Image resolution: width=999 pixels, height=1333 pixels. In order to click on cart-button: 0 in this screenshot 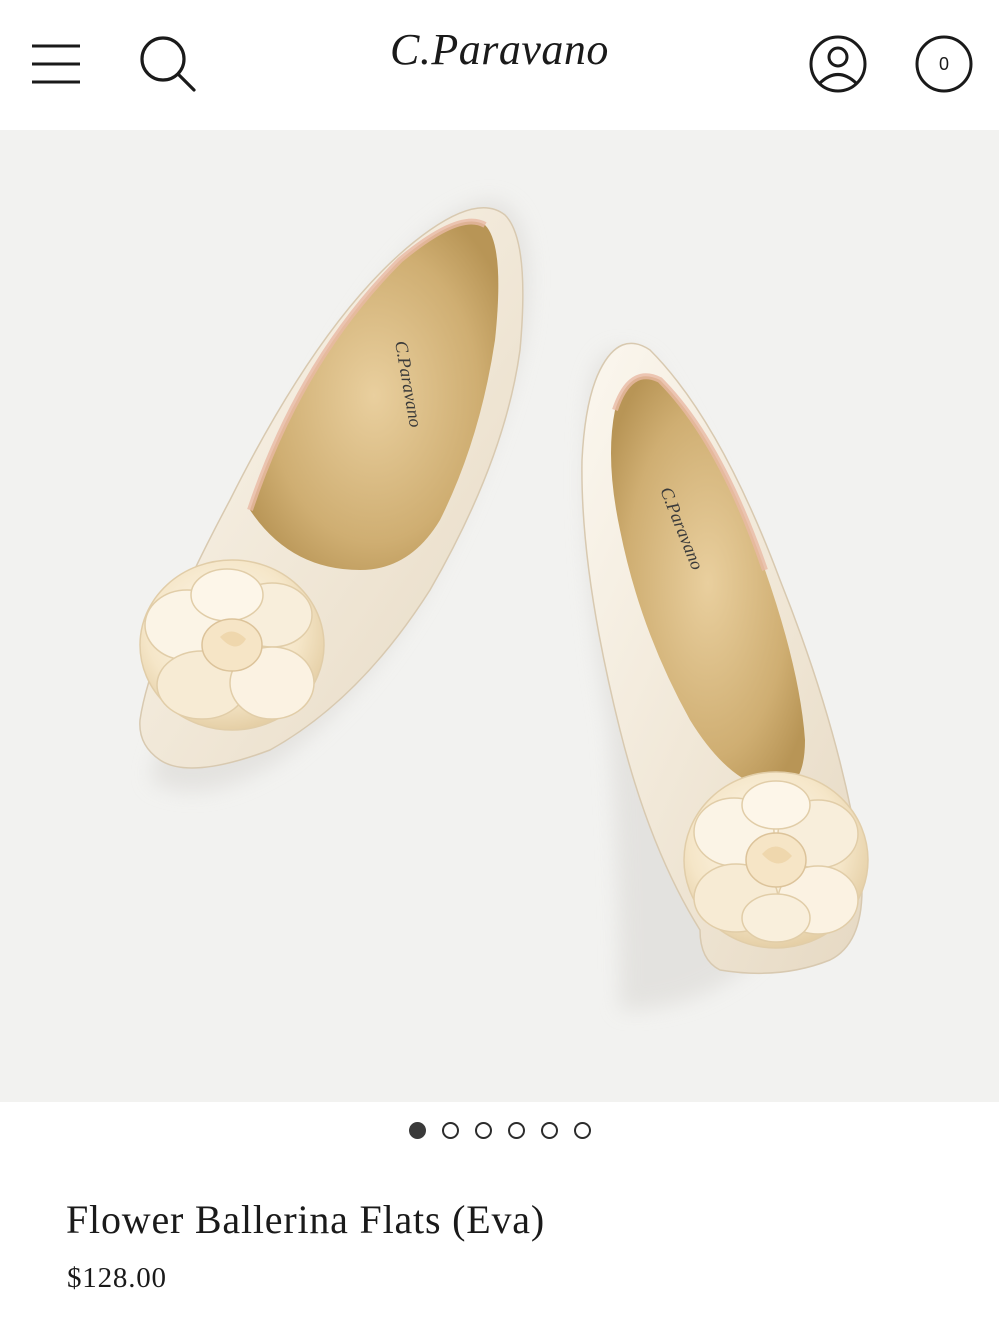, I will do `click(944, 64)`.